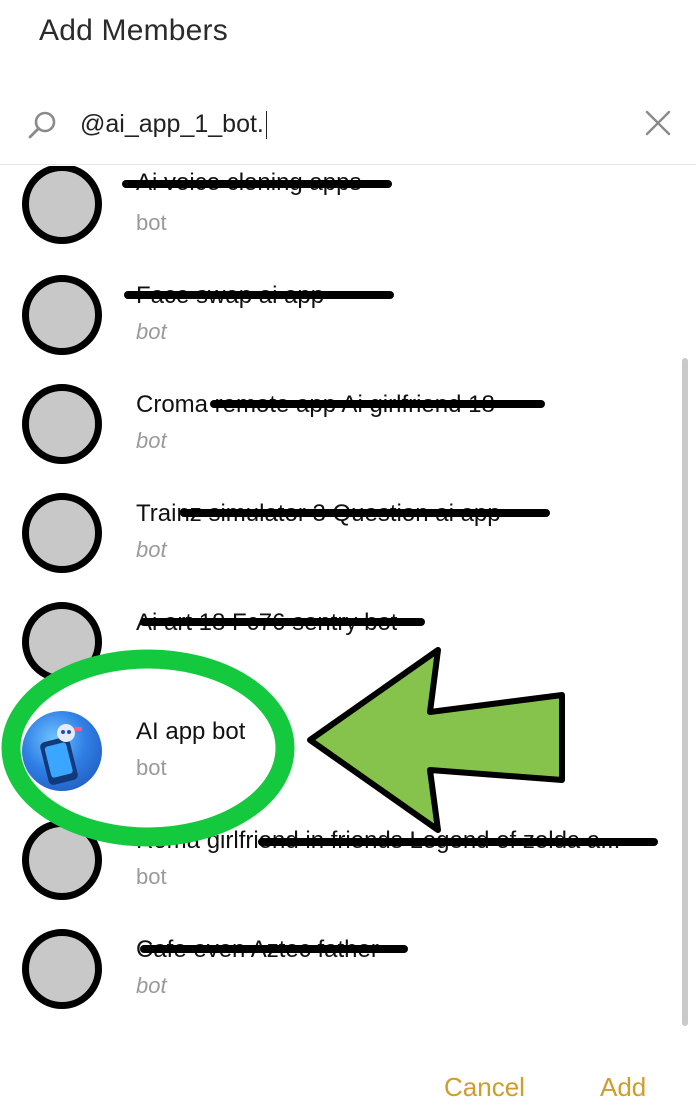 This screenshot has height=1116, width=696. Describe the element at coordinates (484, 1087) in the screenshot. I see `cancel-button: Cancel` at that location.